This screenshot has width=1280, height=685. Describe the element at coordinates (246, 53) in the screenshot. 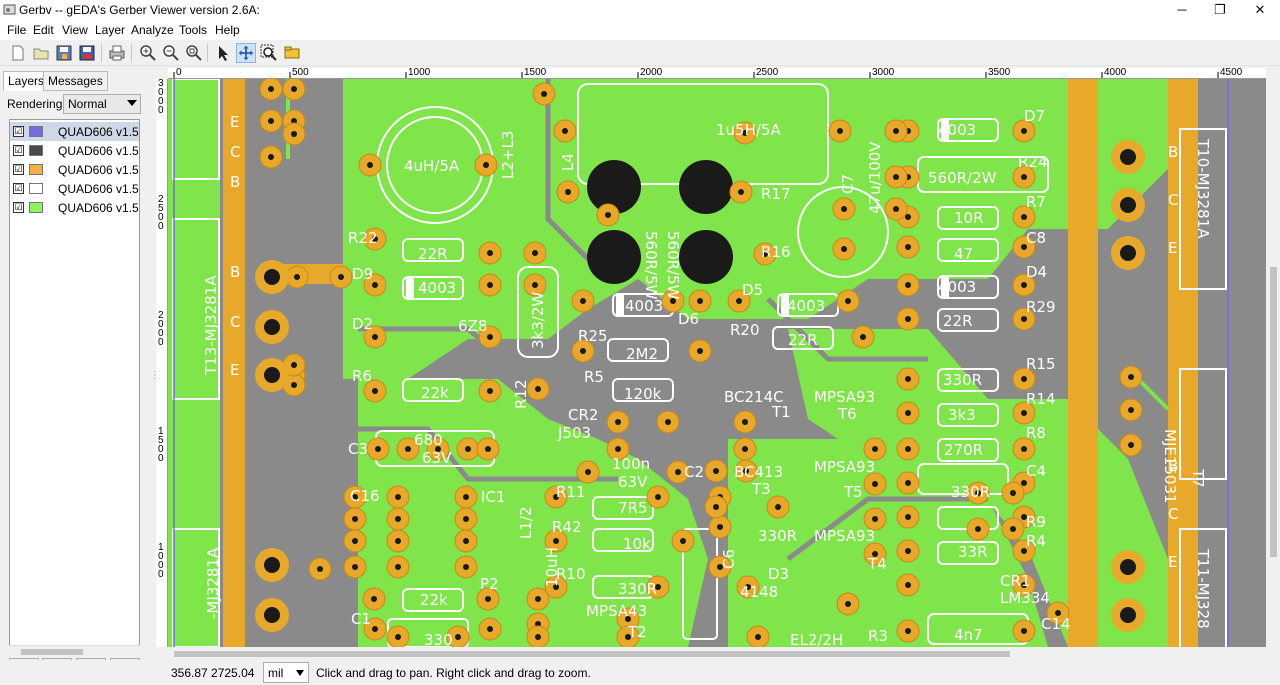

I see `pan-icon` at that location.